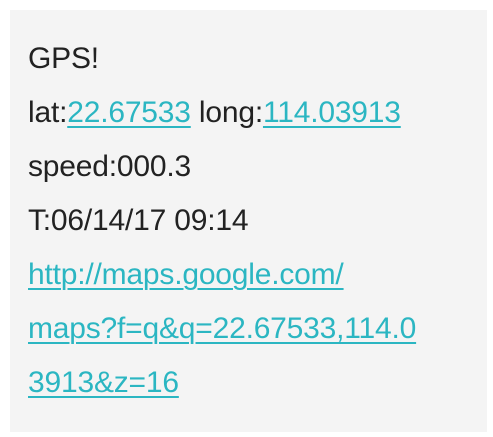 This screenshot has height=437, width=493. Describe the element at coordinates (63, 58) in the screenshot. I see `message-header: GPS!` at that location.